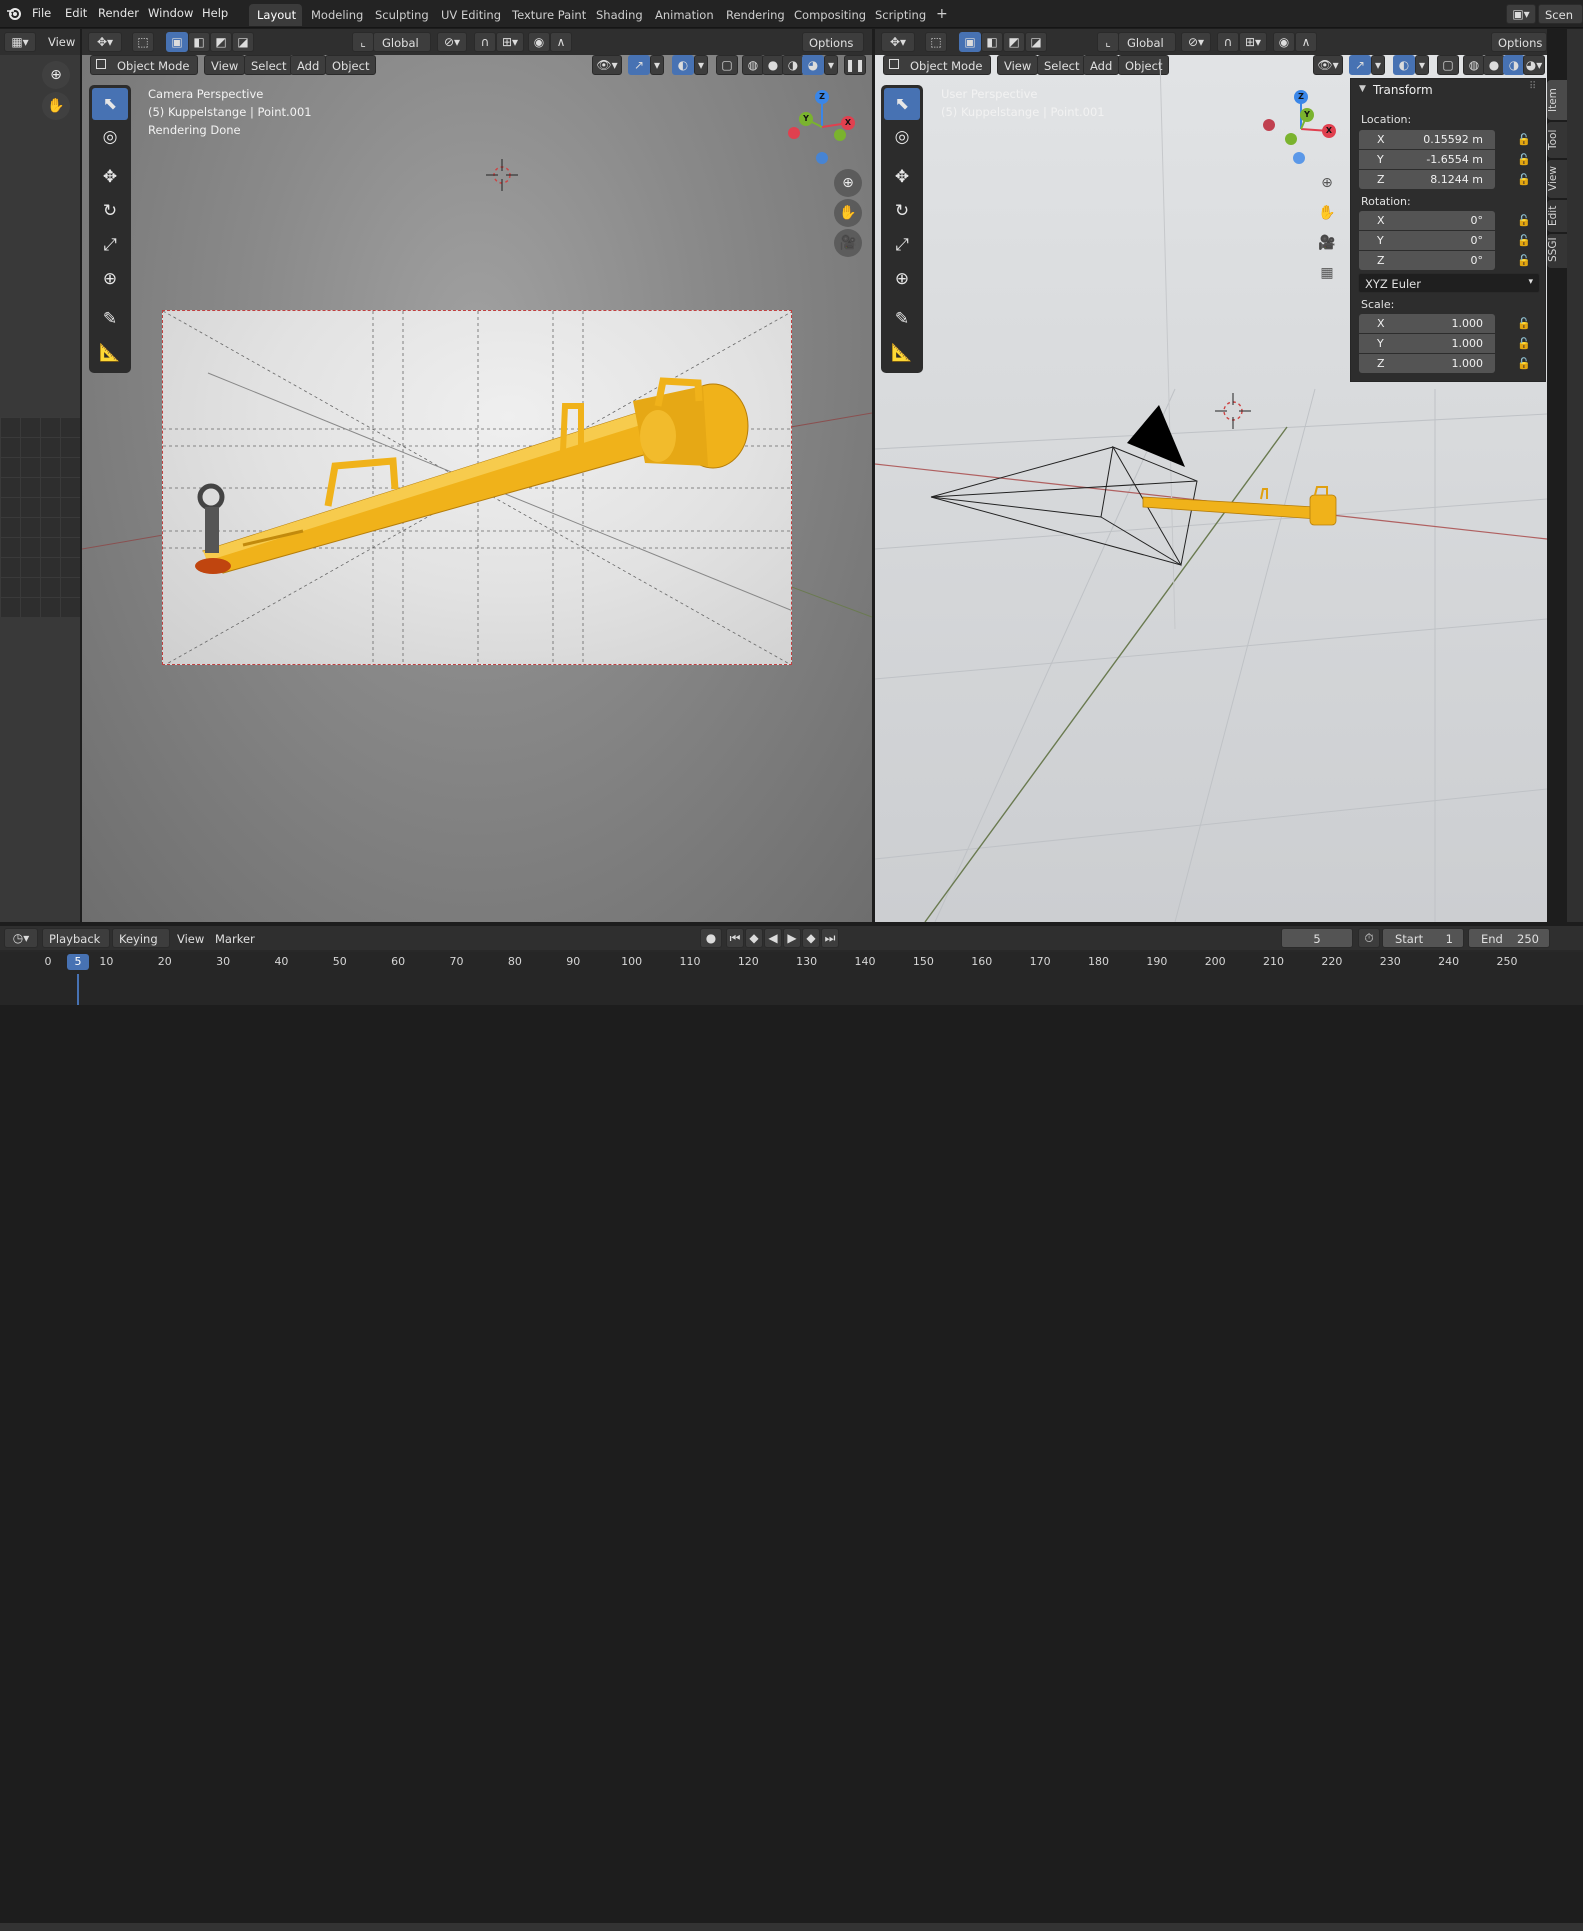 This screenshot has height=1931, width=1583. Describe the element at coordinates (1427, 343) in the screenshot. I see `scale-y-field: Y 1.000` at that location.